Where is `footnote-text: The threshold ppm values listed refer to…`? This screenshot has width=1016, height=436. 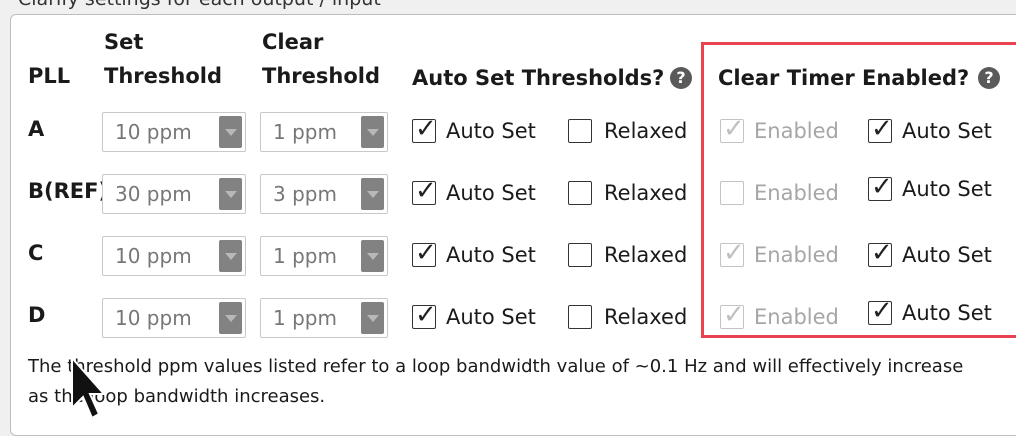 footnote-text: The threshold ppm values listed refer to… is located at coordinates (496, 381).